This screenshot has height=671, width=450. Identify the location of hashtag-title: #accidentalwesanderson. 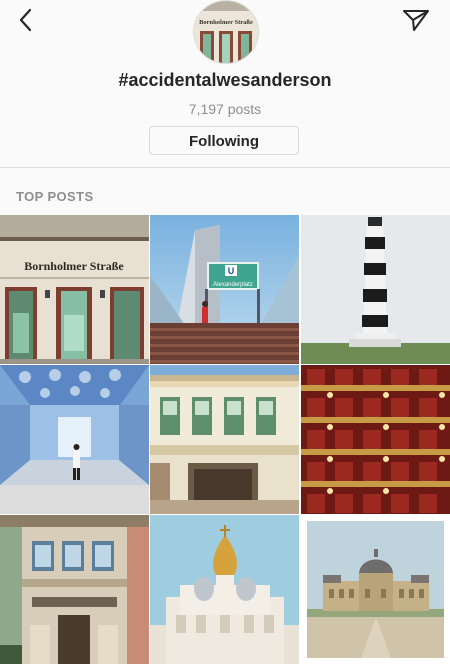
(225, 80).